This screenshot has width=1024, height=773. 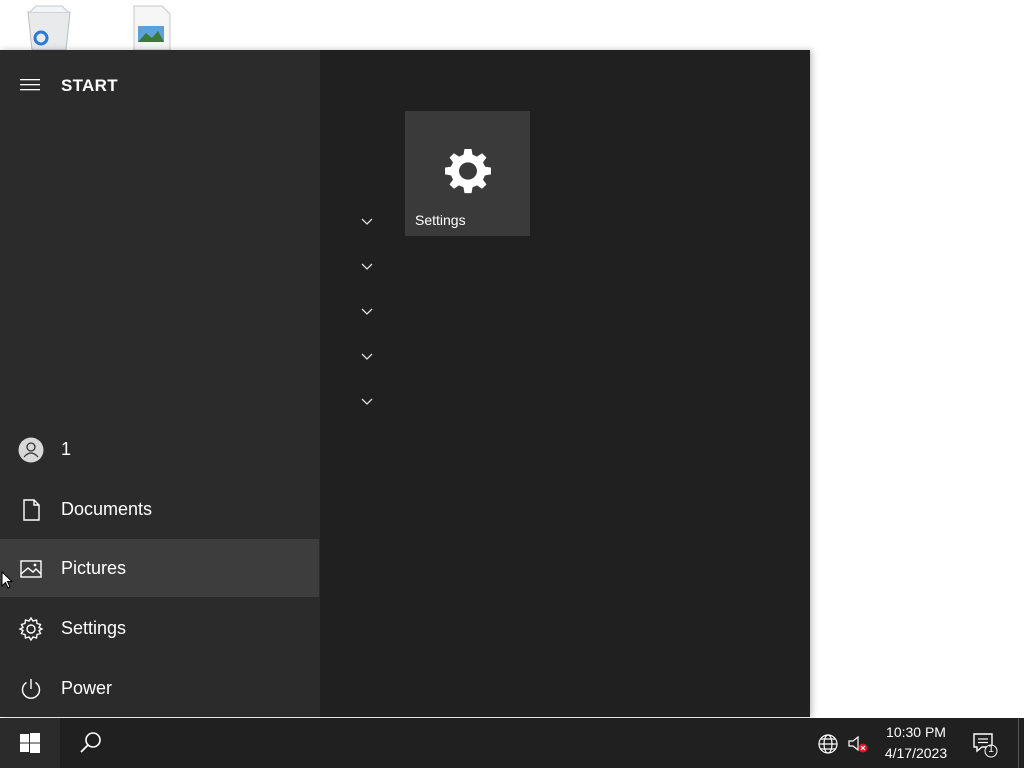 What do you see at coordinates (107, 509) in the screenshot?
I see `rail-item-label: Documents` at bounding box center [107, 509].